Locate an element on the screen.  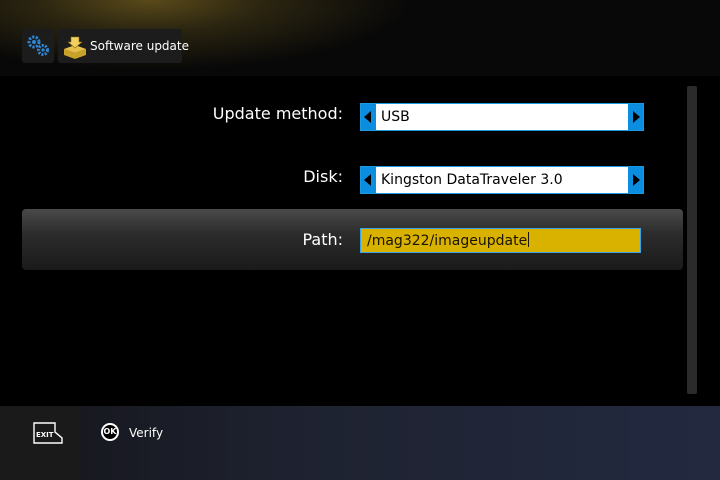
path-value: /mag322/imageupdate is located at coordinates (447, 241).